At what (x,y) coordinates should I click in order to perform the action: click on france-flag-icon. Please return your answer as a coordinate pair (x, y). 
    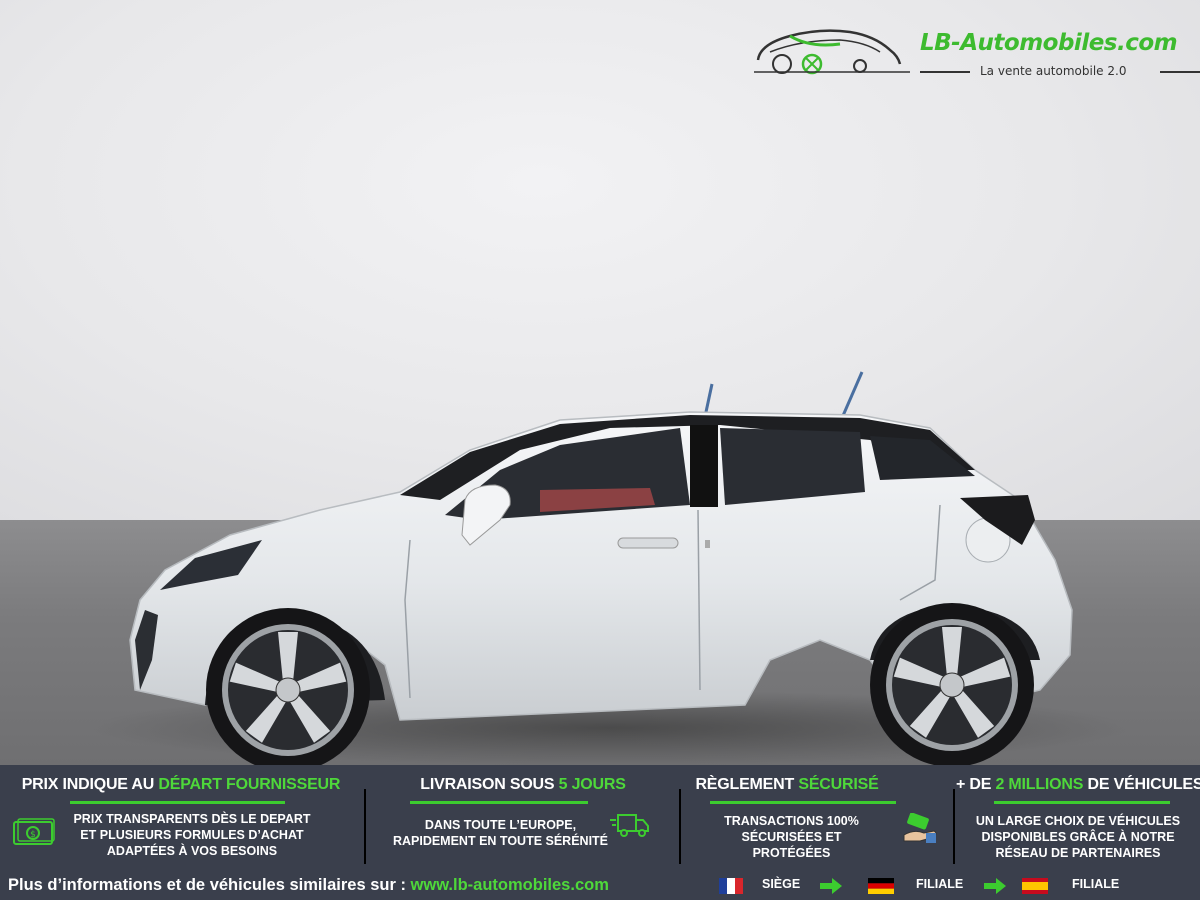
    Looking at the image, I should click on (731, 886).